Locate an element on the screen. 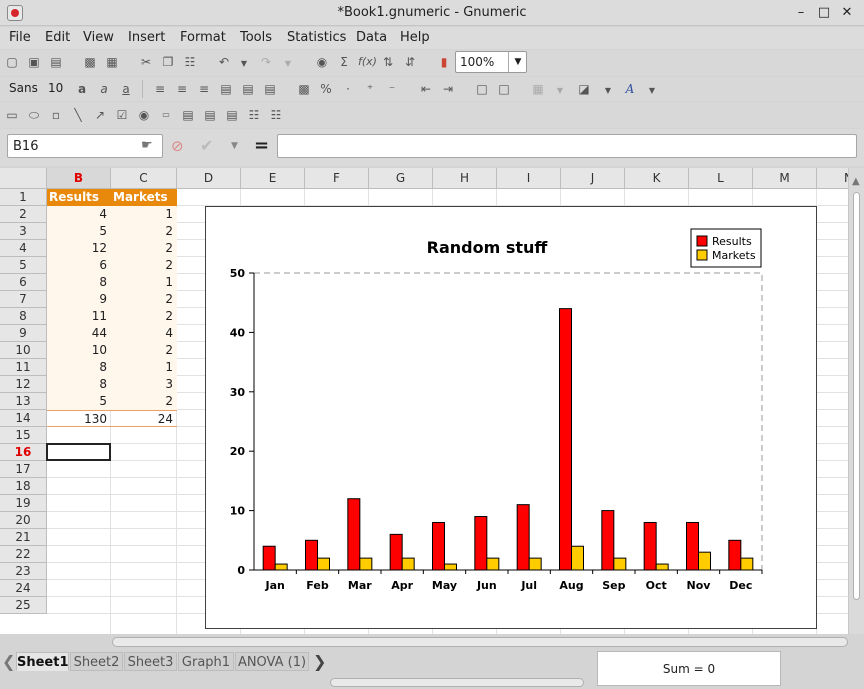 This screenshot has height=689, width=864. column-header: F is located at coordinates (337, 178).